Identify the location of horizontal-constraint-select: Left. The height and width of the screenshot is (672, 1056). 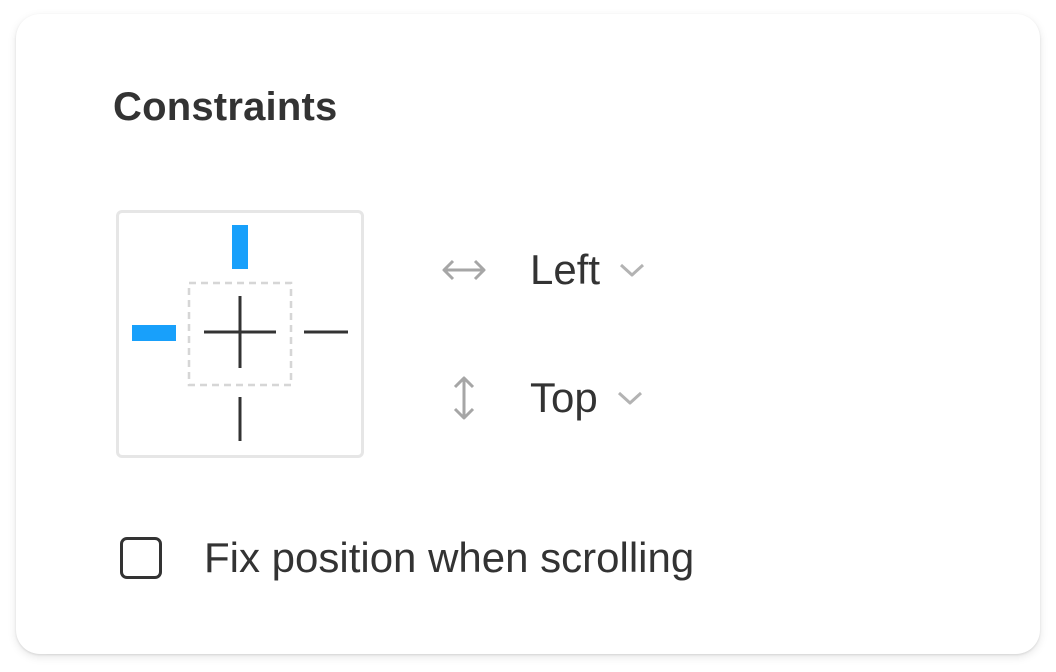
(588, 270).